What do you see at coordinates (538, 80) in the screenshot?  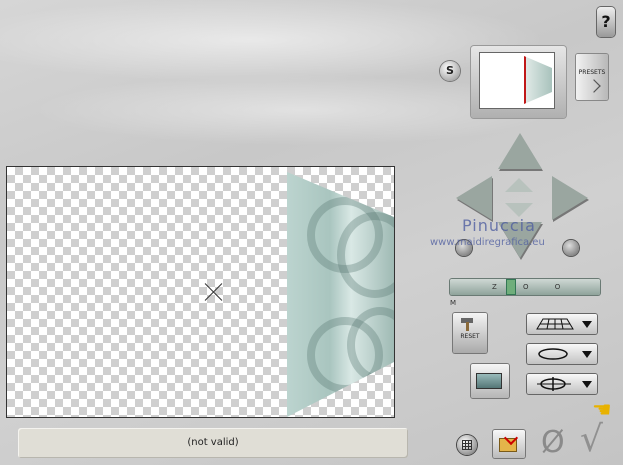 I see `thumbnail-plane-icon` at bounding box center [538, 80].